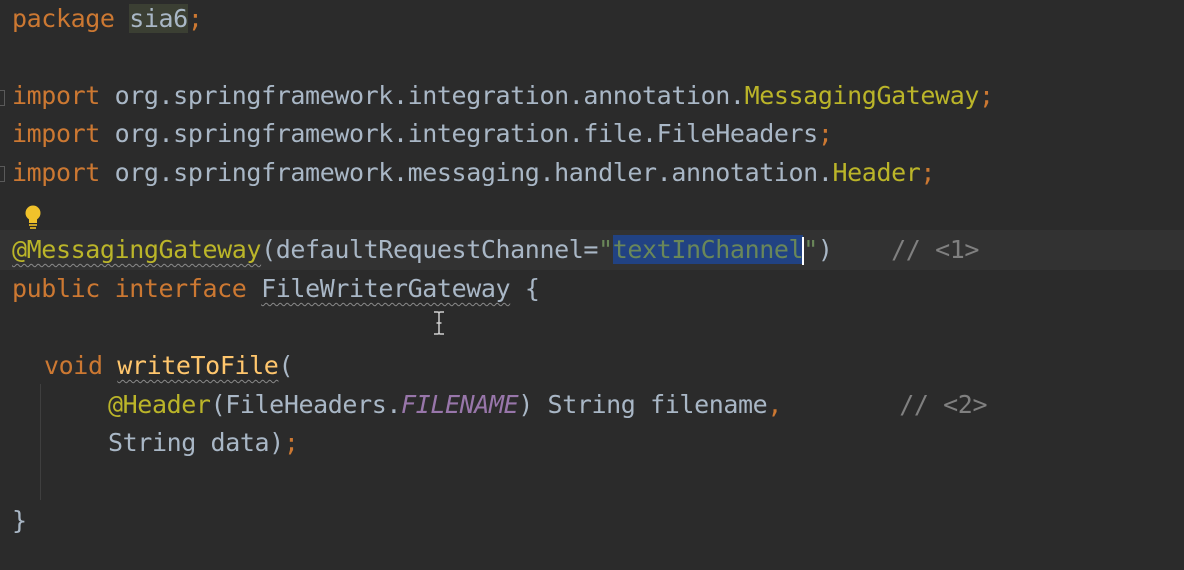 This screenshot has height=570, width=1184. I want to click on comment-callout-1: // <1>, so click(935, 249).